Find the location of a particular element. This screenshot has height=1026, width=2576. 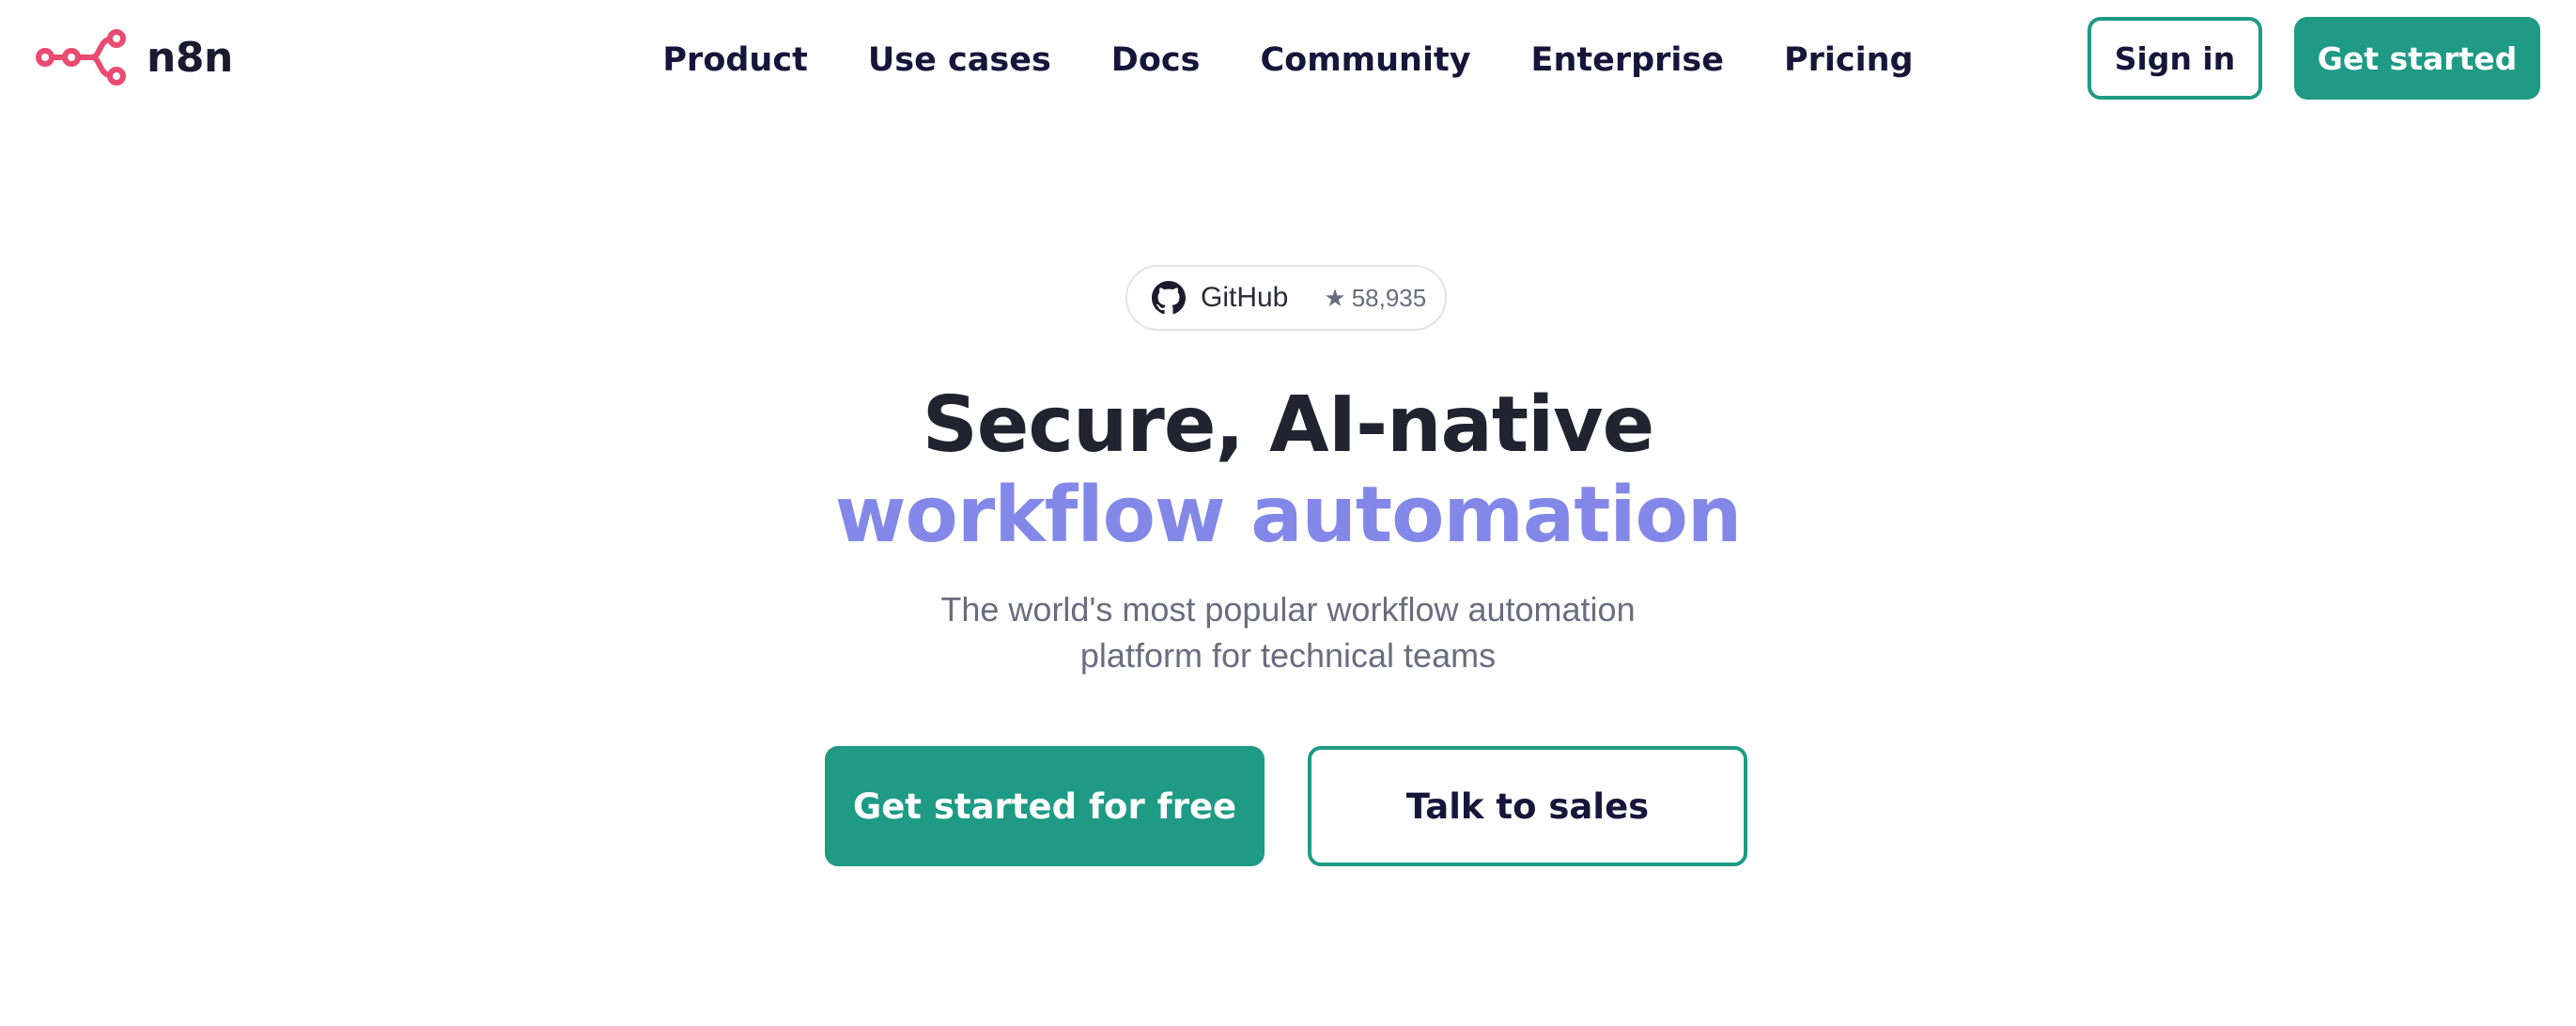

get-started-button: Get started is located at coordinates (2417, 58).